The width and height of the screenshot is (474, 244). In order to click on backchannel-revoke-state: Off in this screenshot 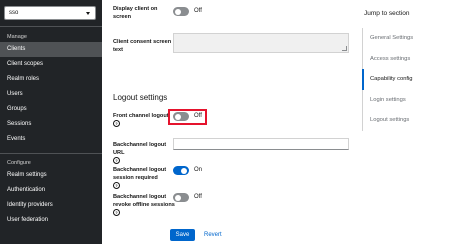, I will do `click(198, 197)`.